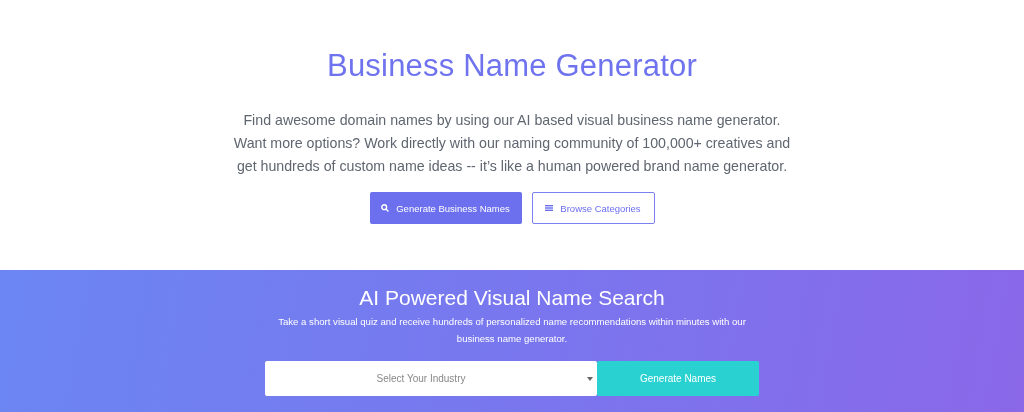 Image resolution: width=1024 pixels, height=412 pixels. I want to click on caret-icon, so click(590, 379).